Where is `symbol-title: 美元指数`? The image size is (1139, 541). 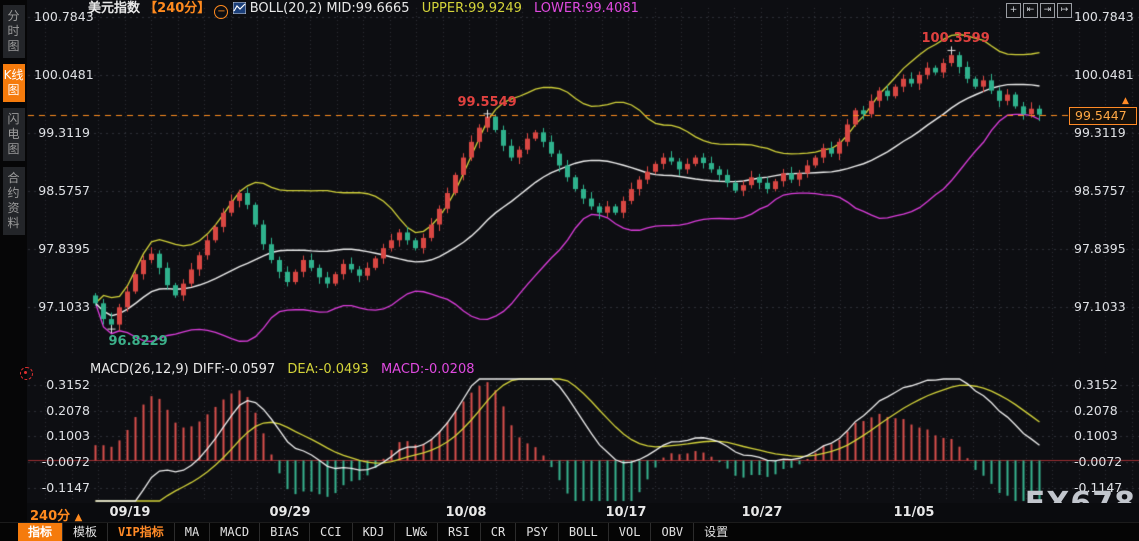
symbol-title: 美元指数 is located at coordinates (114, 8).